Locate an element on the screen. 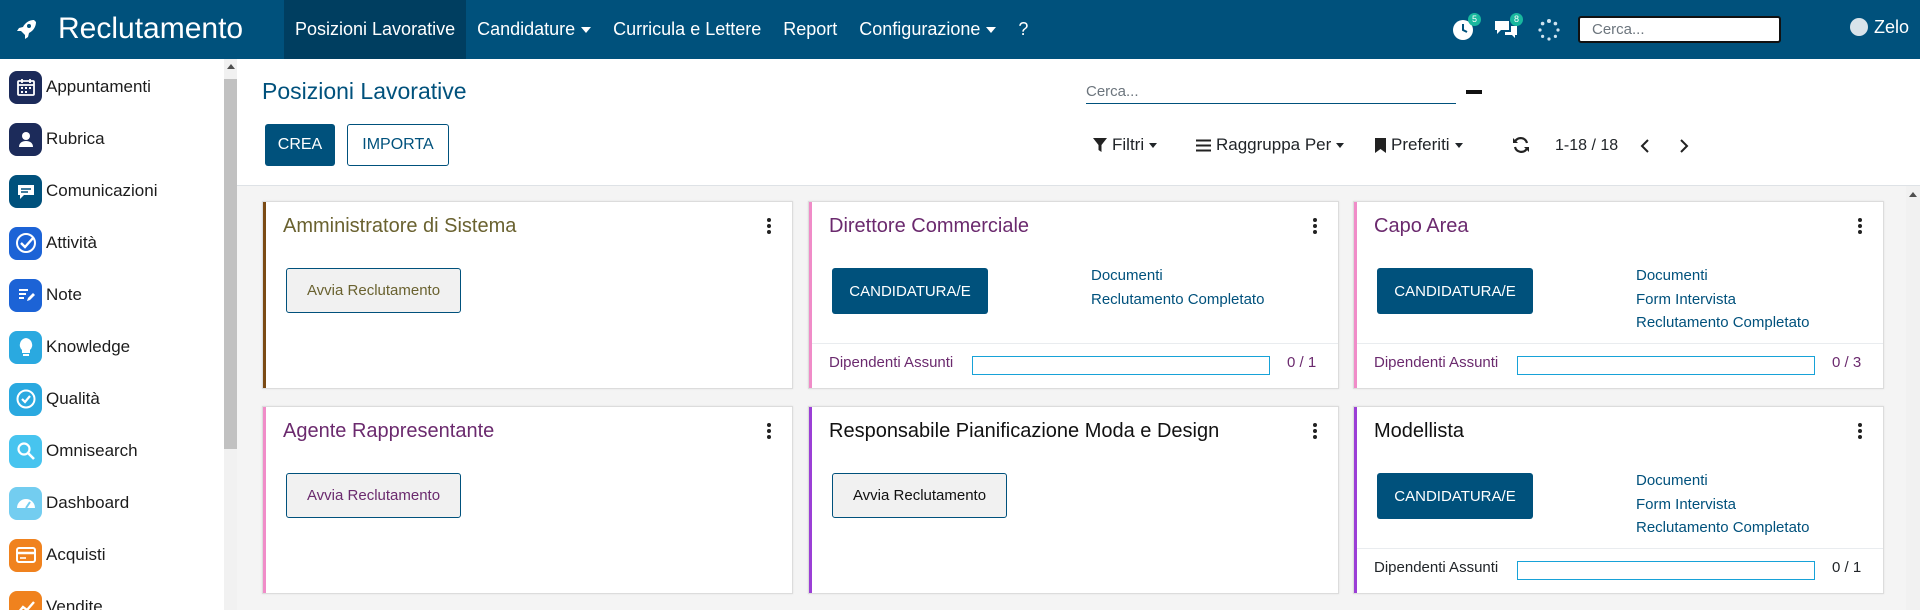  card-links: Documenti Reclutamento Completato is located at coordinates (1177, 287).